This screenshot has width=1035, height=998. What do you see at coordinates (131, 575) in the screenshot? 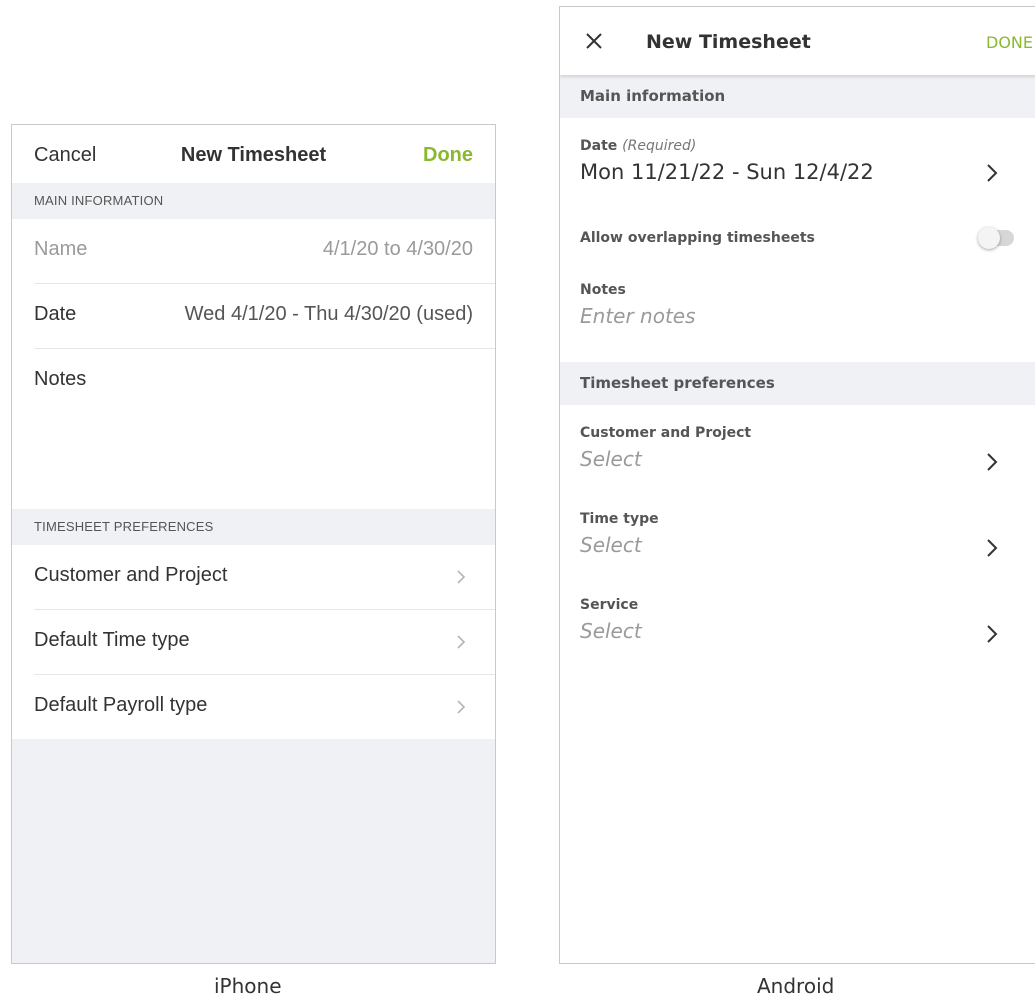
I see `ios-customer-project-label: Customer and Project` at bounding box center [131, 575].